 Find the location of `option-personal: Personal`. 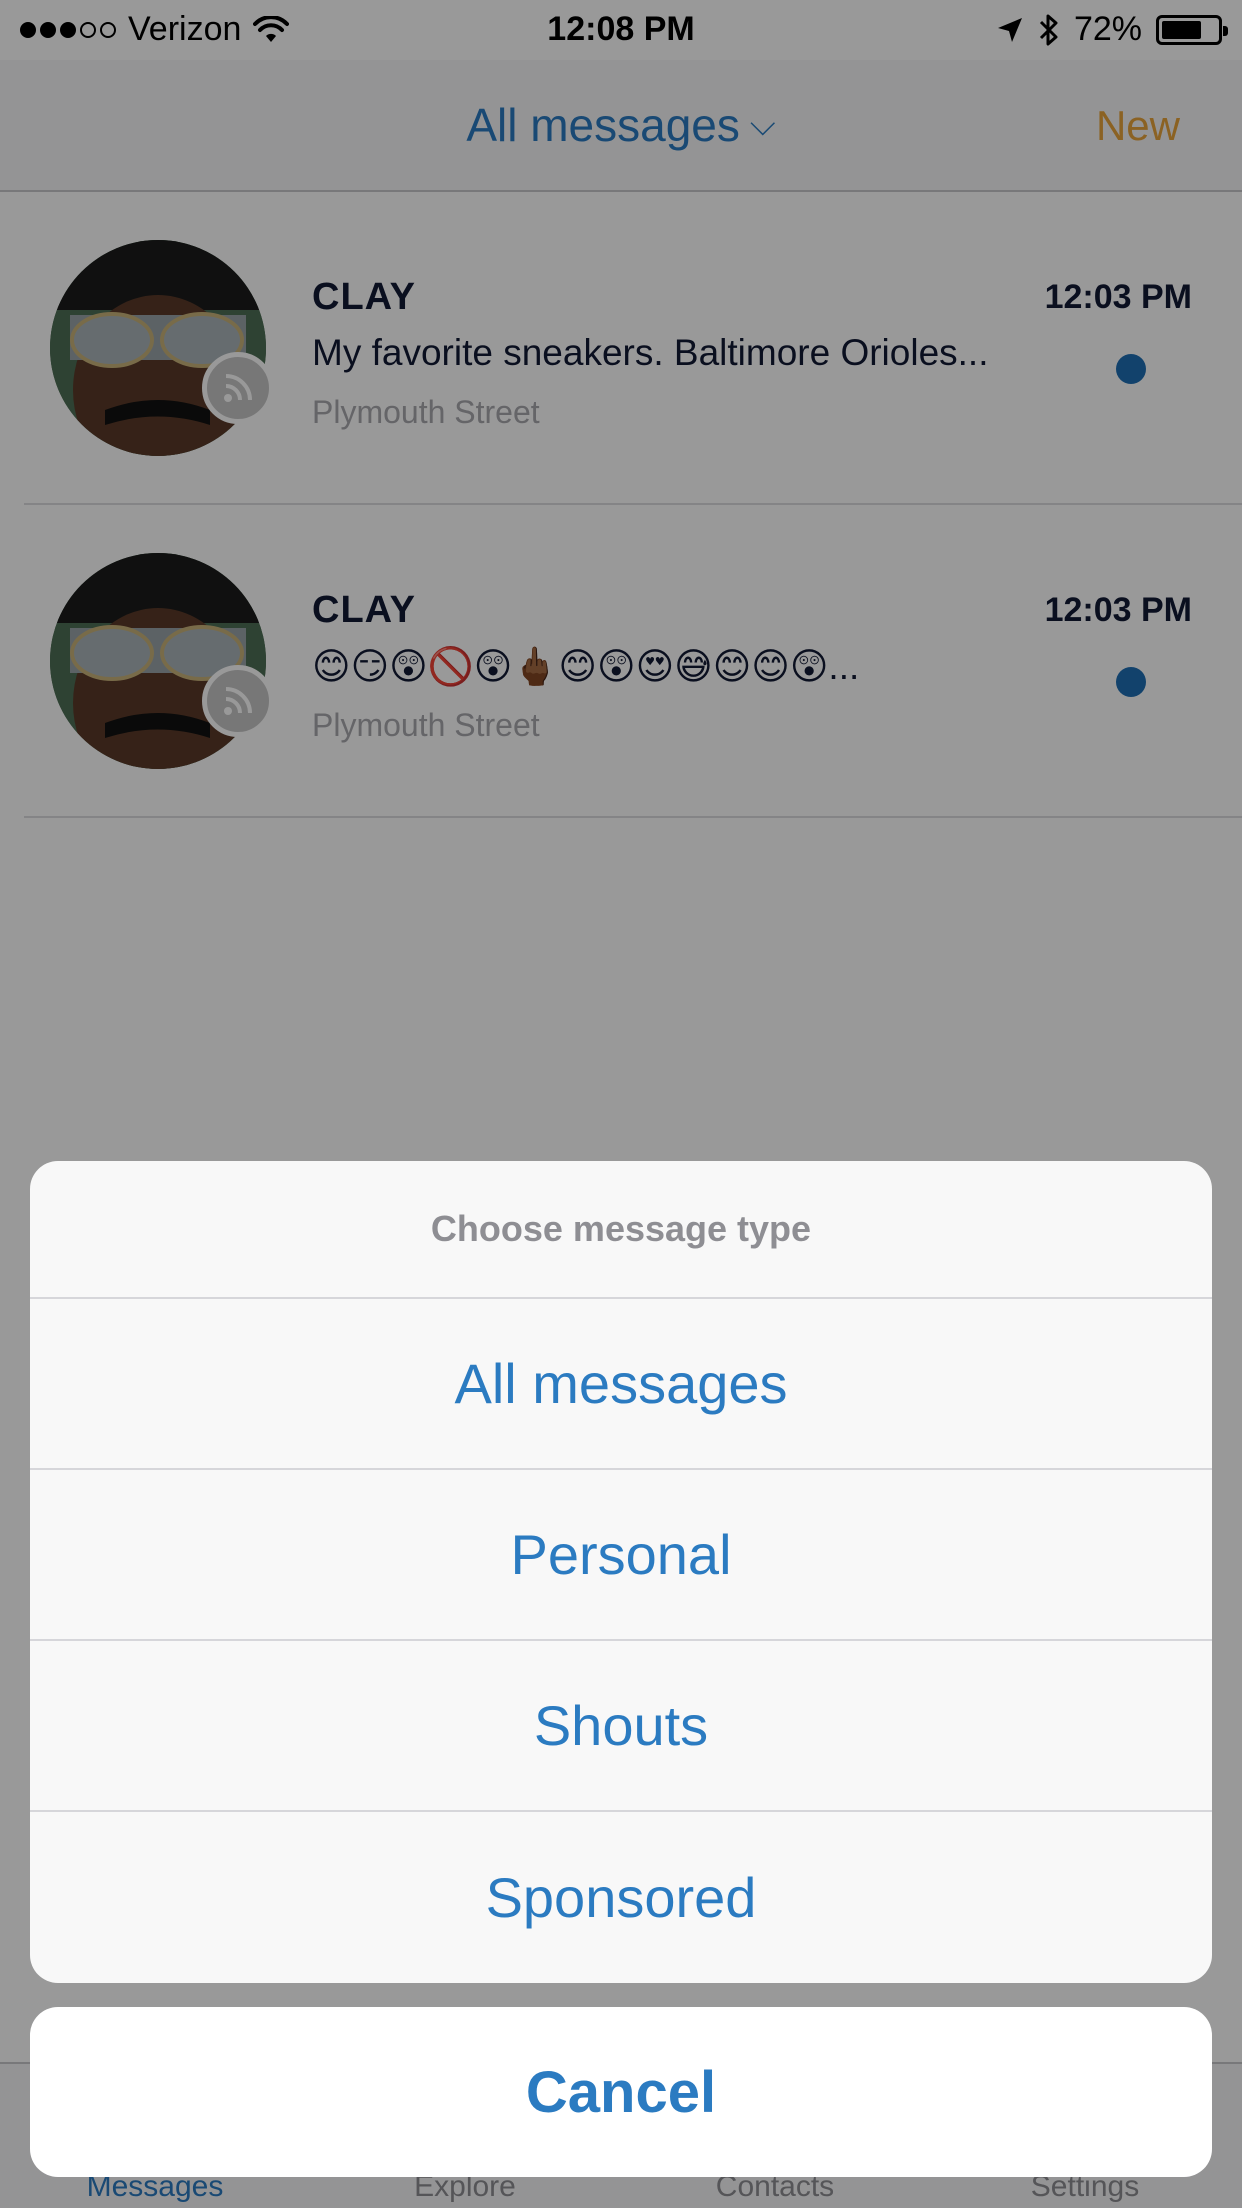

option-personal: Personal is located at coordinates (621, 1555).